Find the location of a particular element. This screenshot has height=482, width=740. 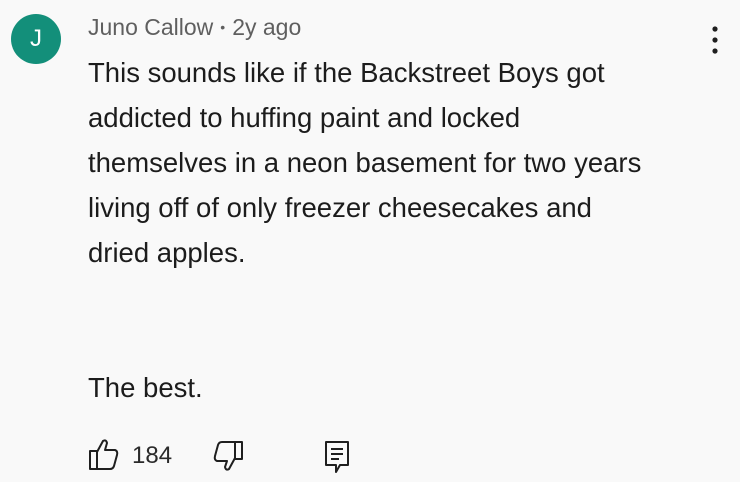

reply-button is located at coordinates (337, 457).